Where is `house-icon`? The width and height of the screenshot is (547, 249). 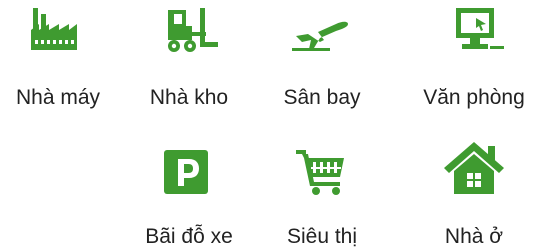
house-icon is located at coordinates (474, 168).